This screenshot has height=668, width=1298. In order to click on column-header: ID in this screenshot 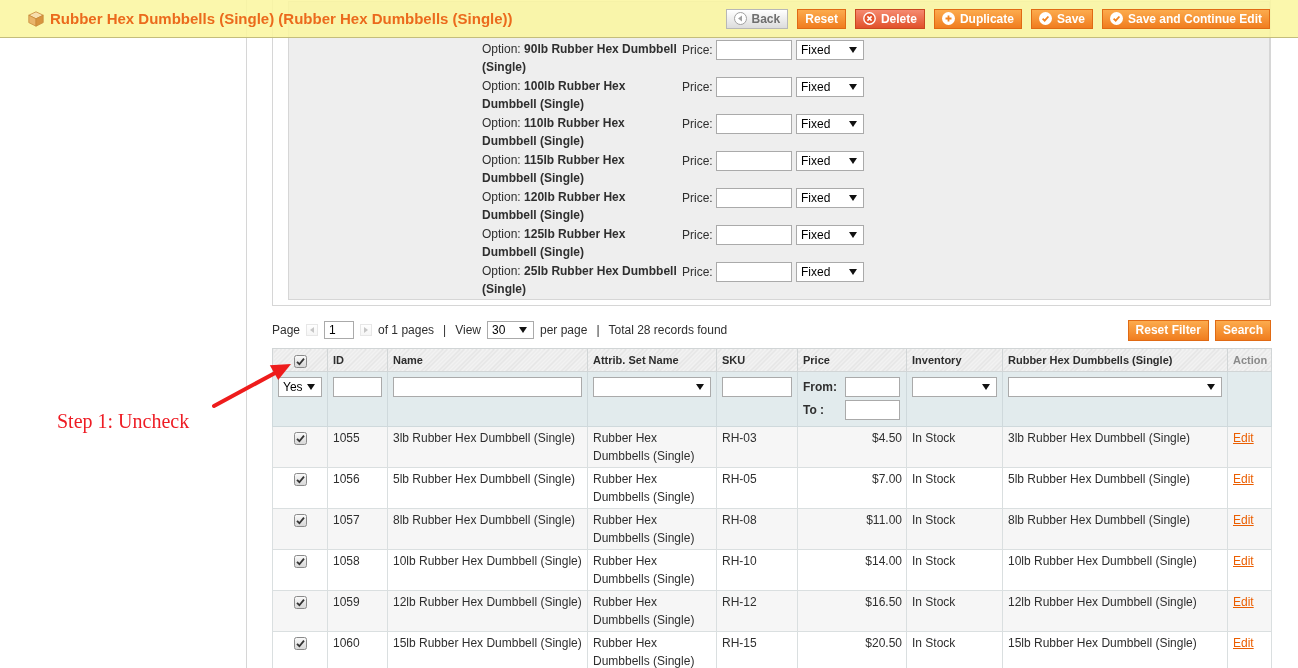, I will do `click(357, 360)`.